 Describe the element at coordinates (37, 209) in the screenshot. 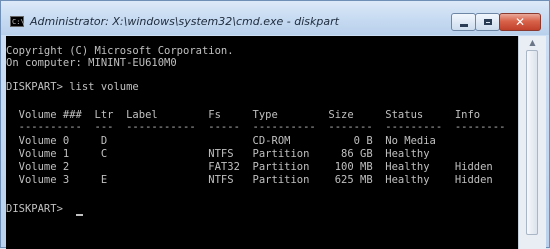

I see `console-prompt: DISKPART>` at that location.